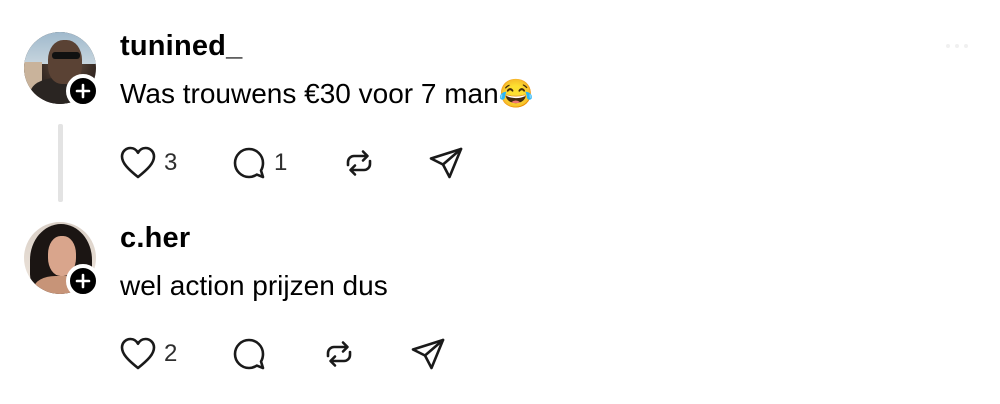  What do you see at coordinates (957, 46) in the screenshot?
I see `more-dots-icon` at bounding box center [957, 46].